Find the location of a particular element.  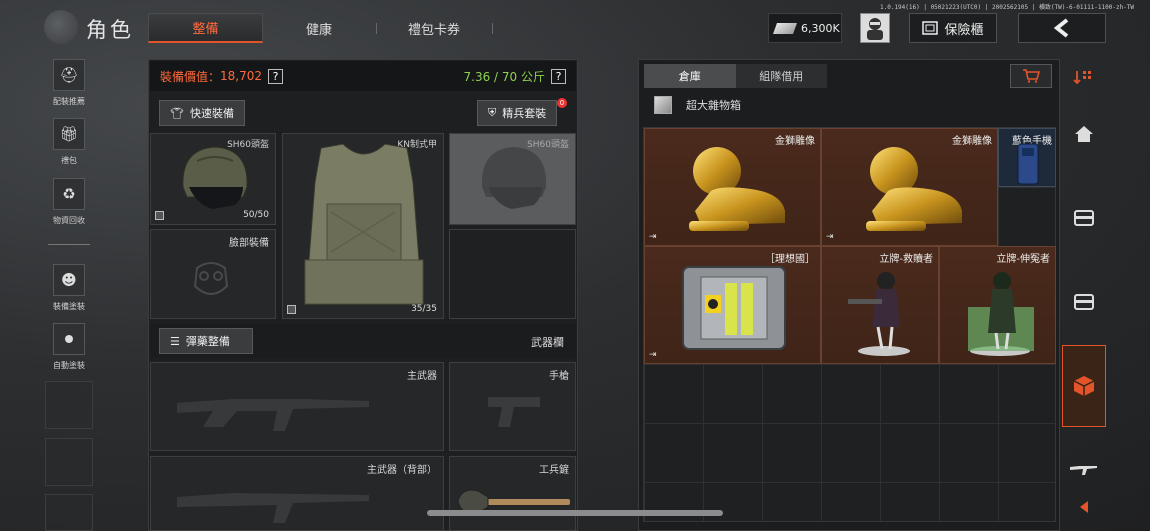

sort-icon is located at coordinates (1082, 78).